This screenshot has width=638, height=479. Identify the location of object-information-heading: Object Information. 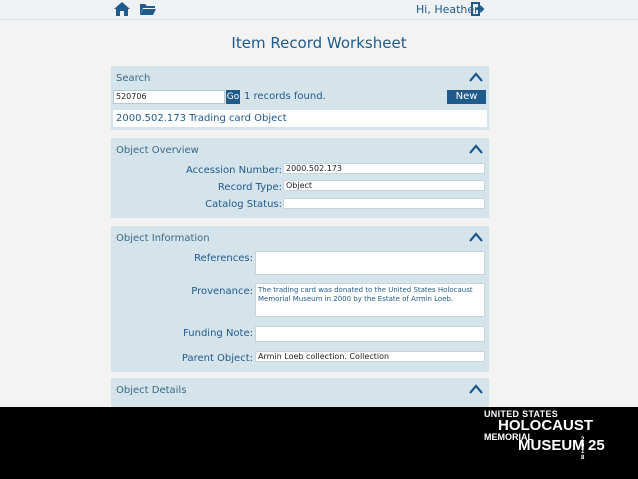
(163, 238).